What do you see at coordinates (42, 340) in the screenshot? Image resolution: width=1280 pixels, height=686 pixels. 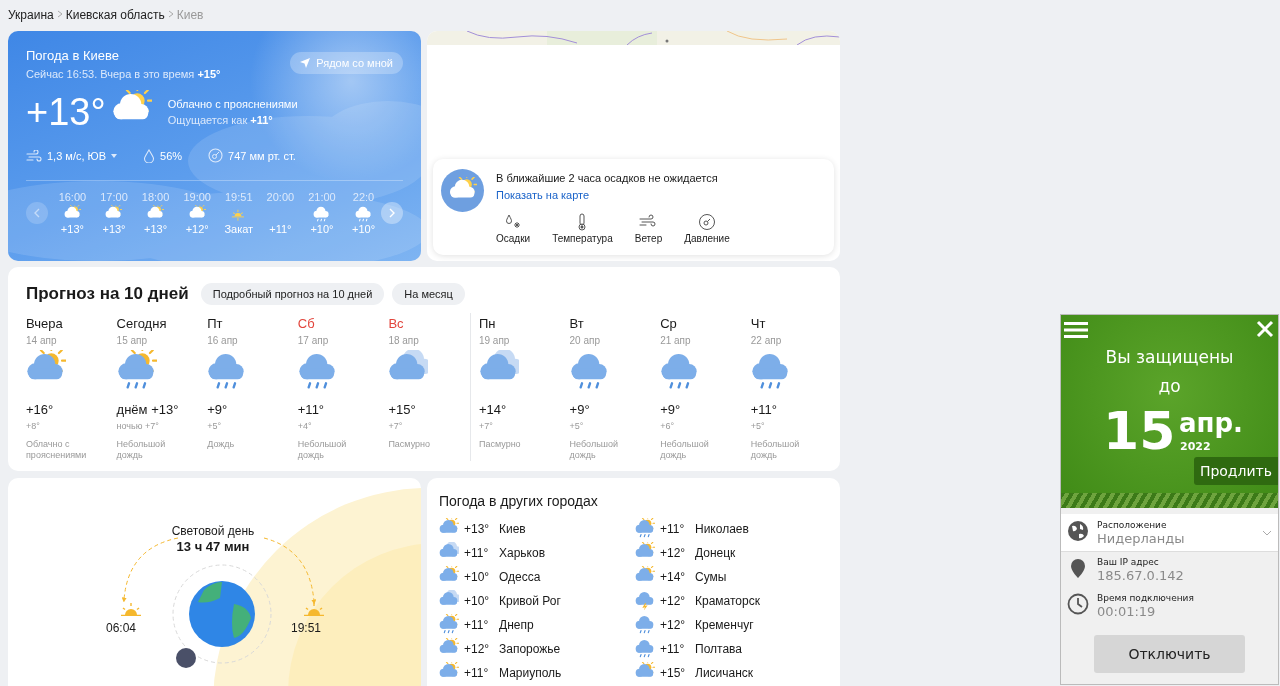 I see `day-date: 14 апр` at bounding box center [42, 340].